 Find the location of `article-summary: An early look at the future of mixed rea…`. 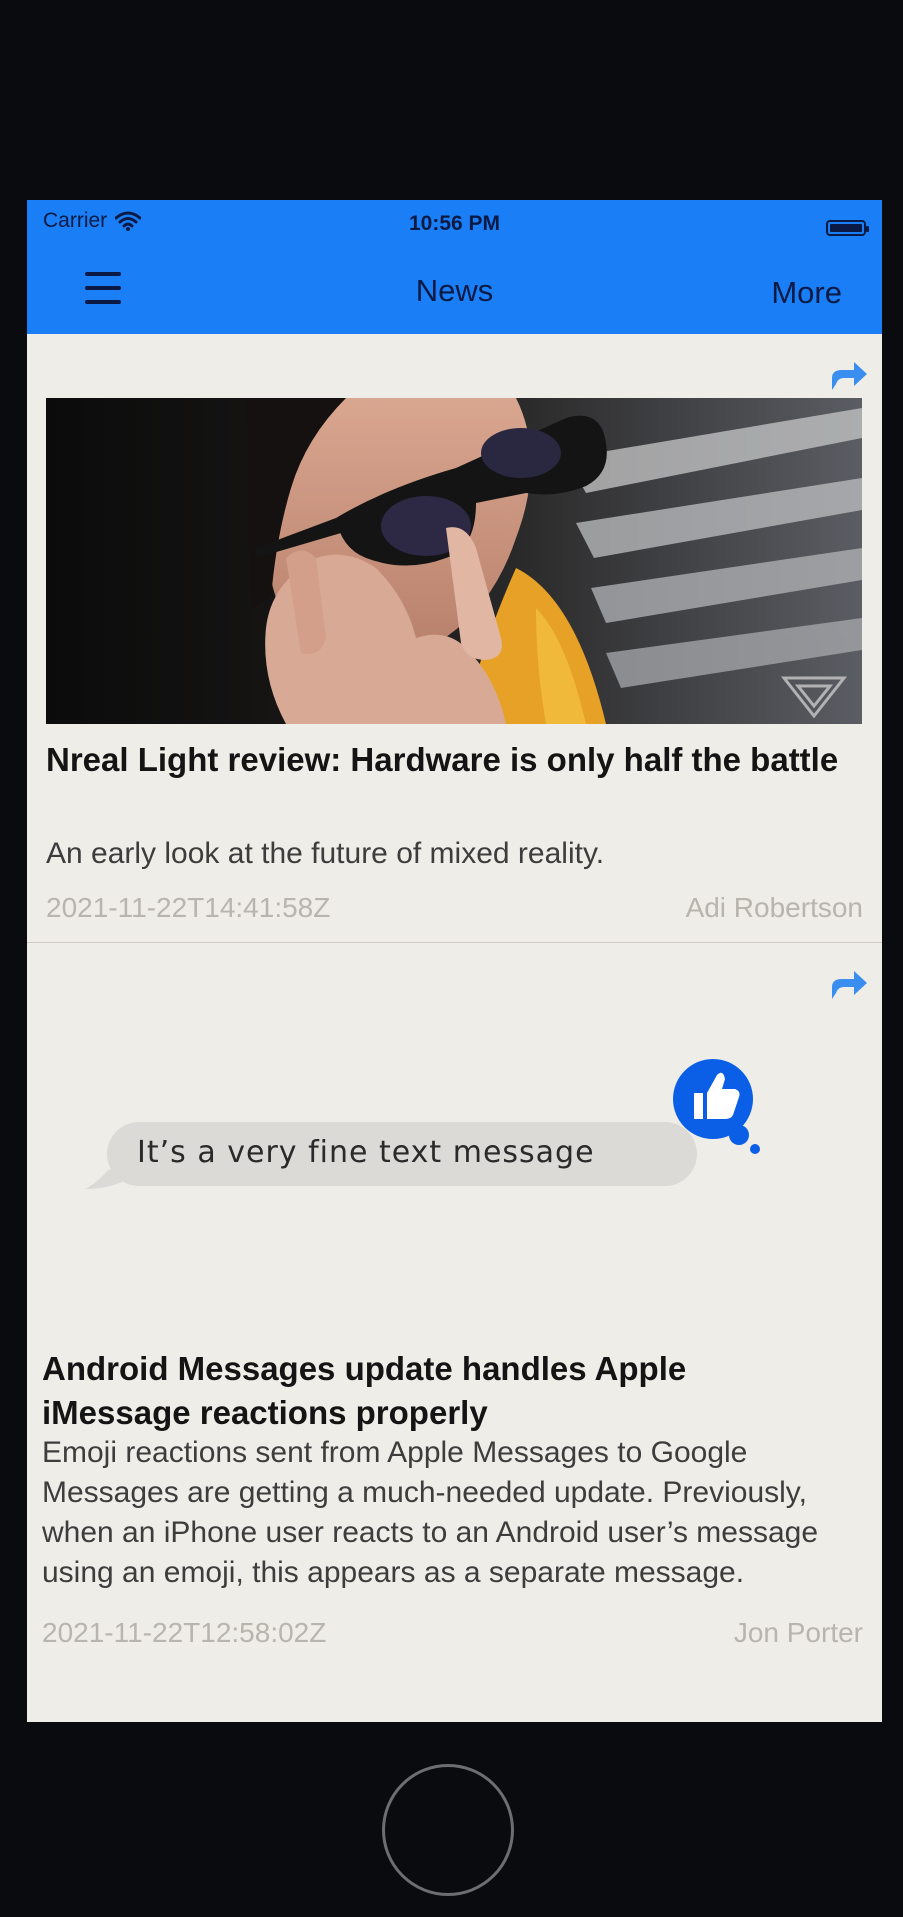

article-summary: An early look at the future of mixed rea… is located at coordinates (325, 853).